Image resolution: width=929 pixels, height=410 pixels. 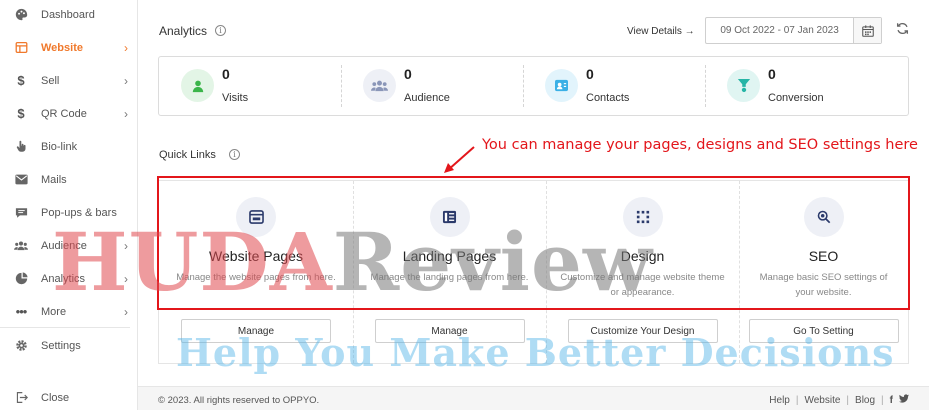 What do you see at coordinates (379, 85) in the screenshot?
I see `group-icon` at bounding box center [379, 85].